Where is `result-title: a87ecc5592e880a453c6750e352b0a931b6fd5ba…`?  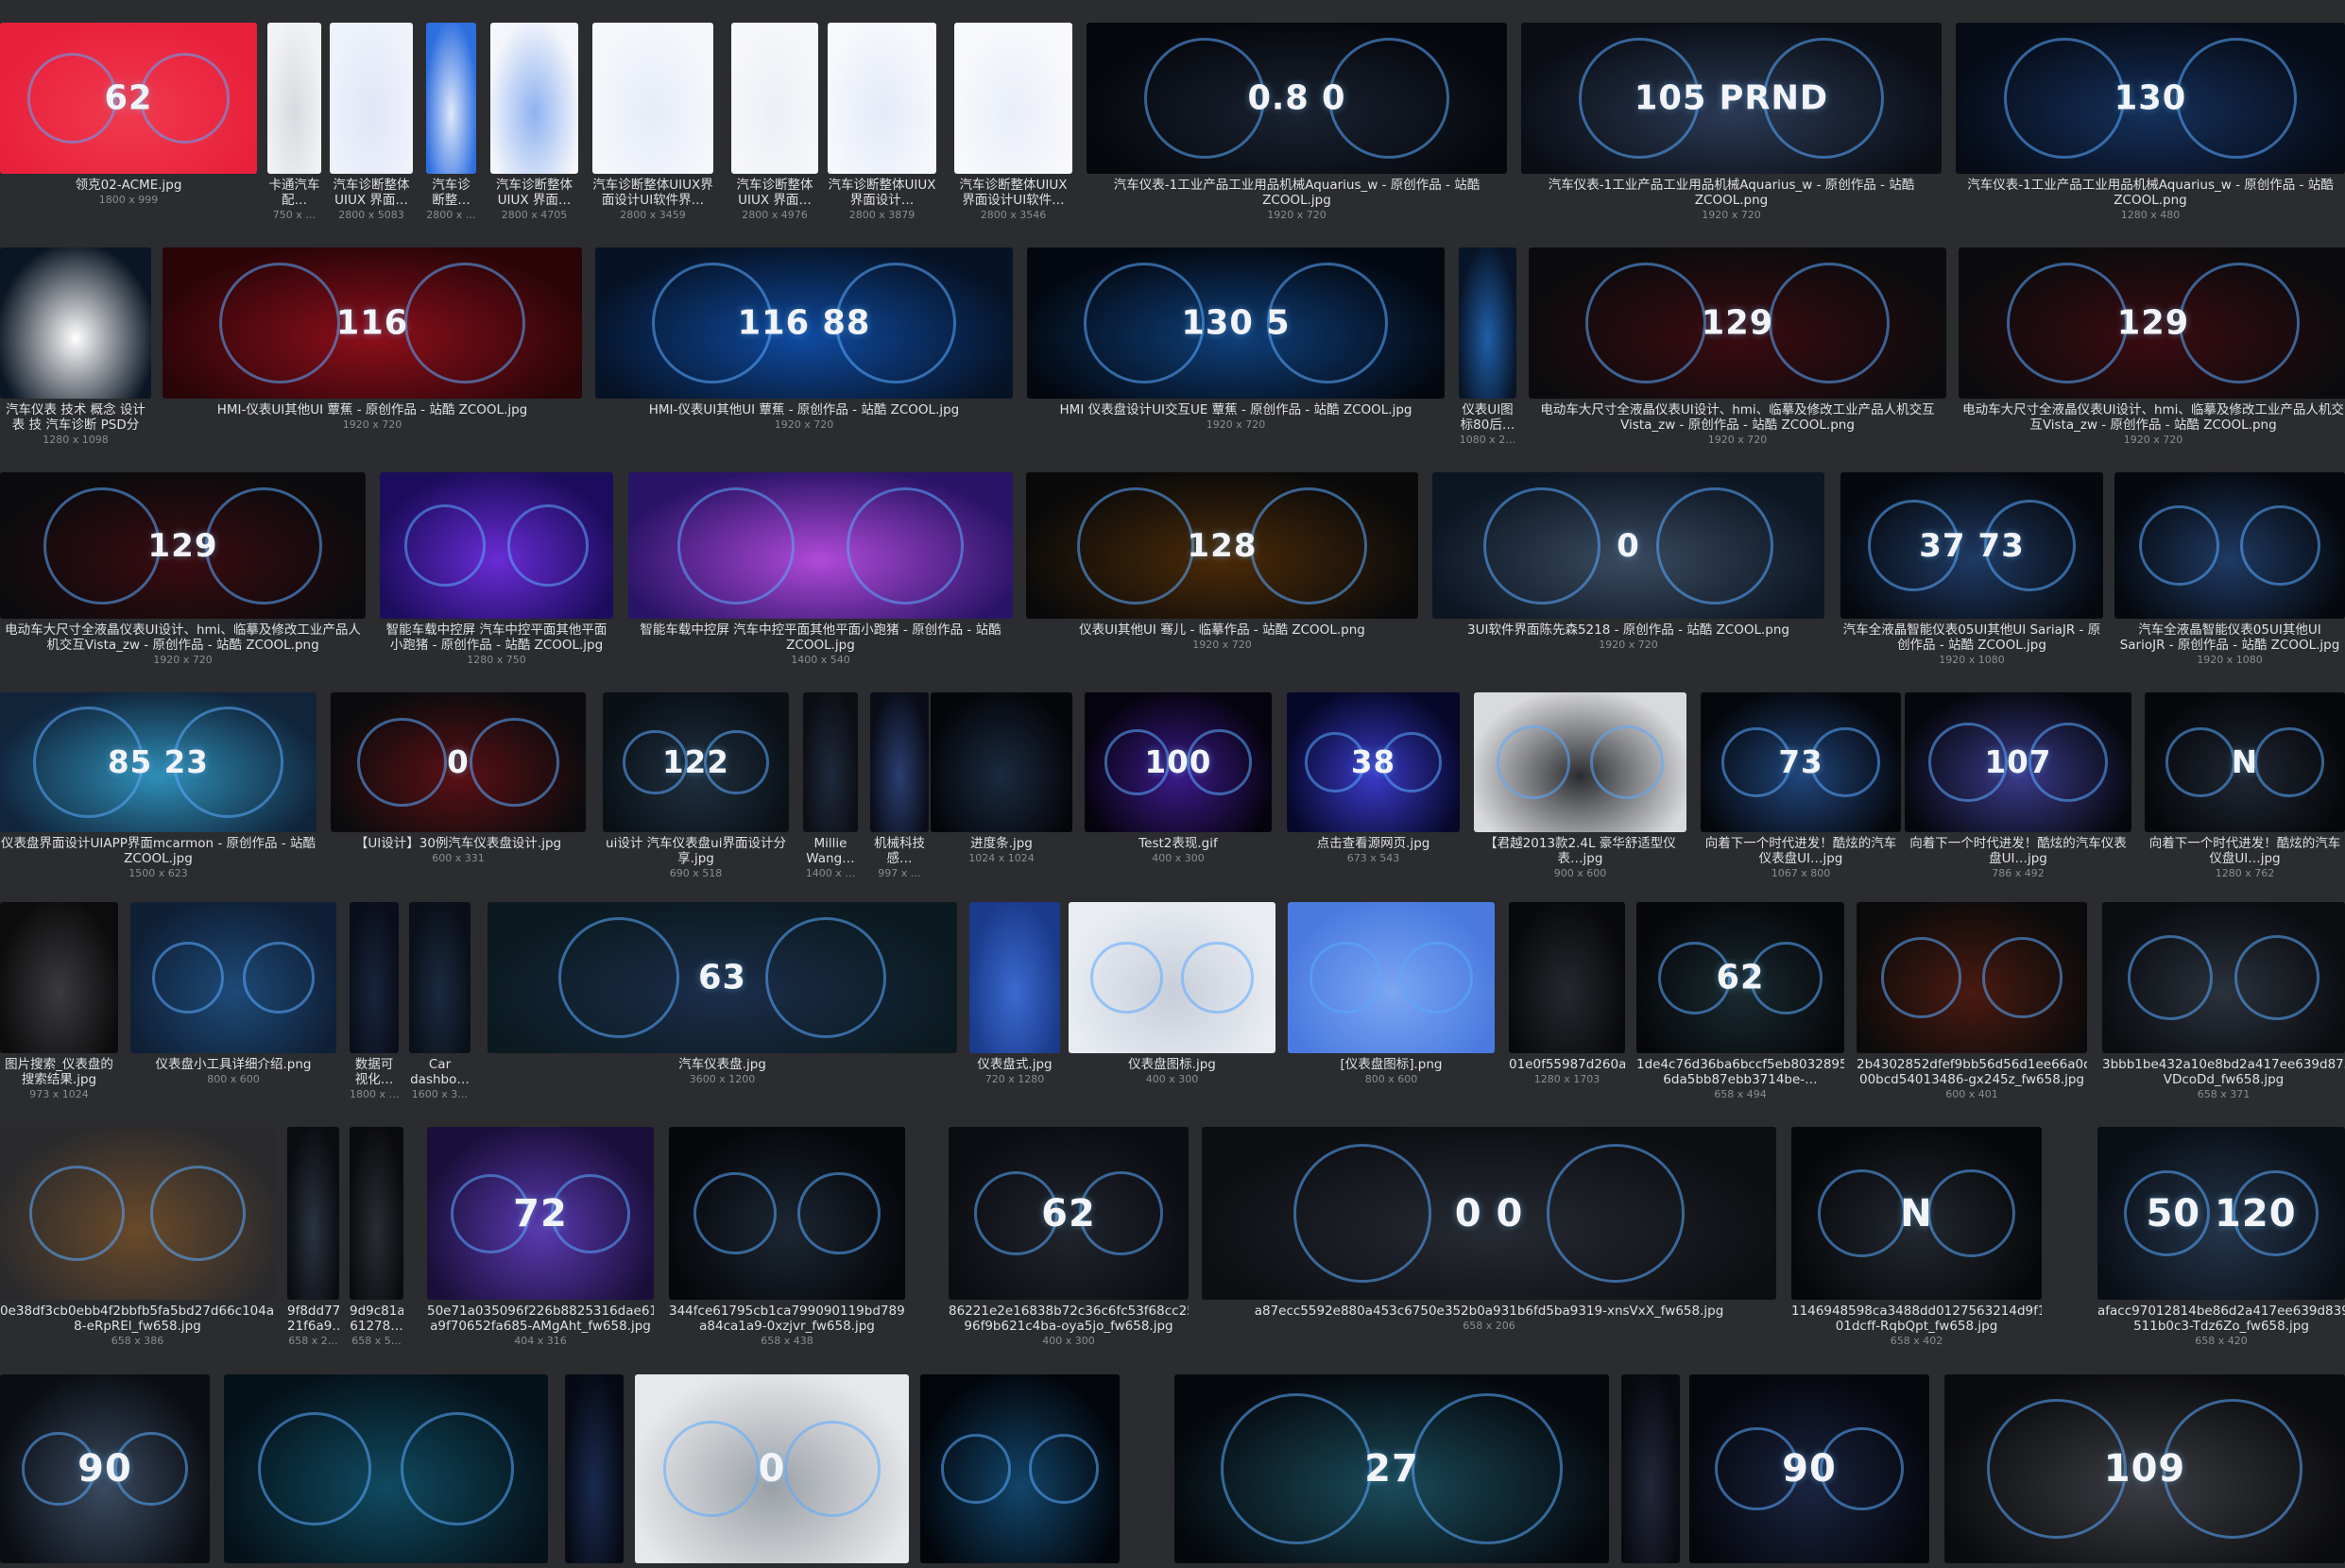
result-title: a87ecc5592e880a453c6750e352b0a931b6fd5ba… is located at coordinates (1489, 1311).